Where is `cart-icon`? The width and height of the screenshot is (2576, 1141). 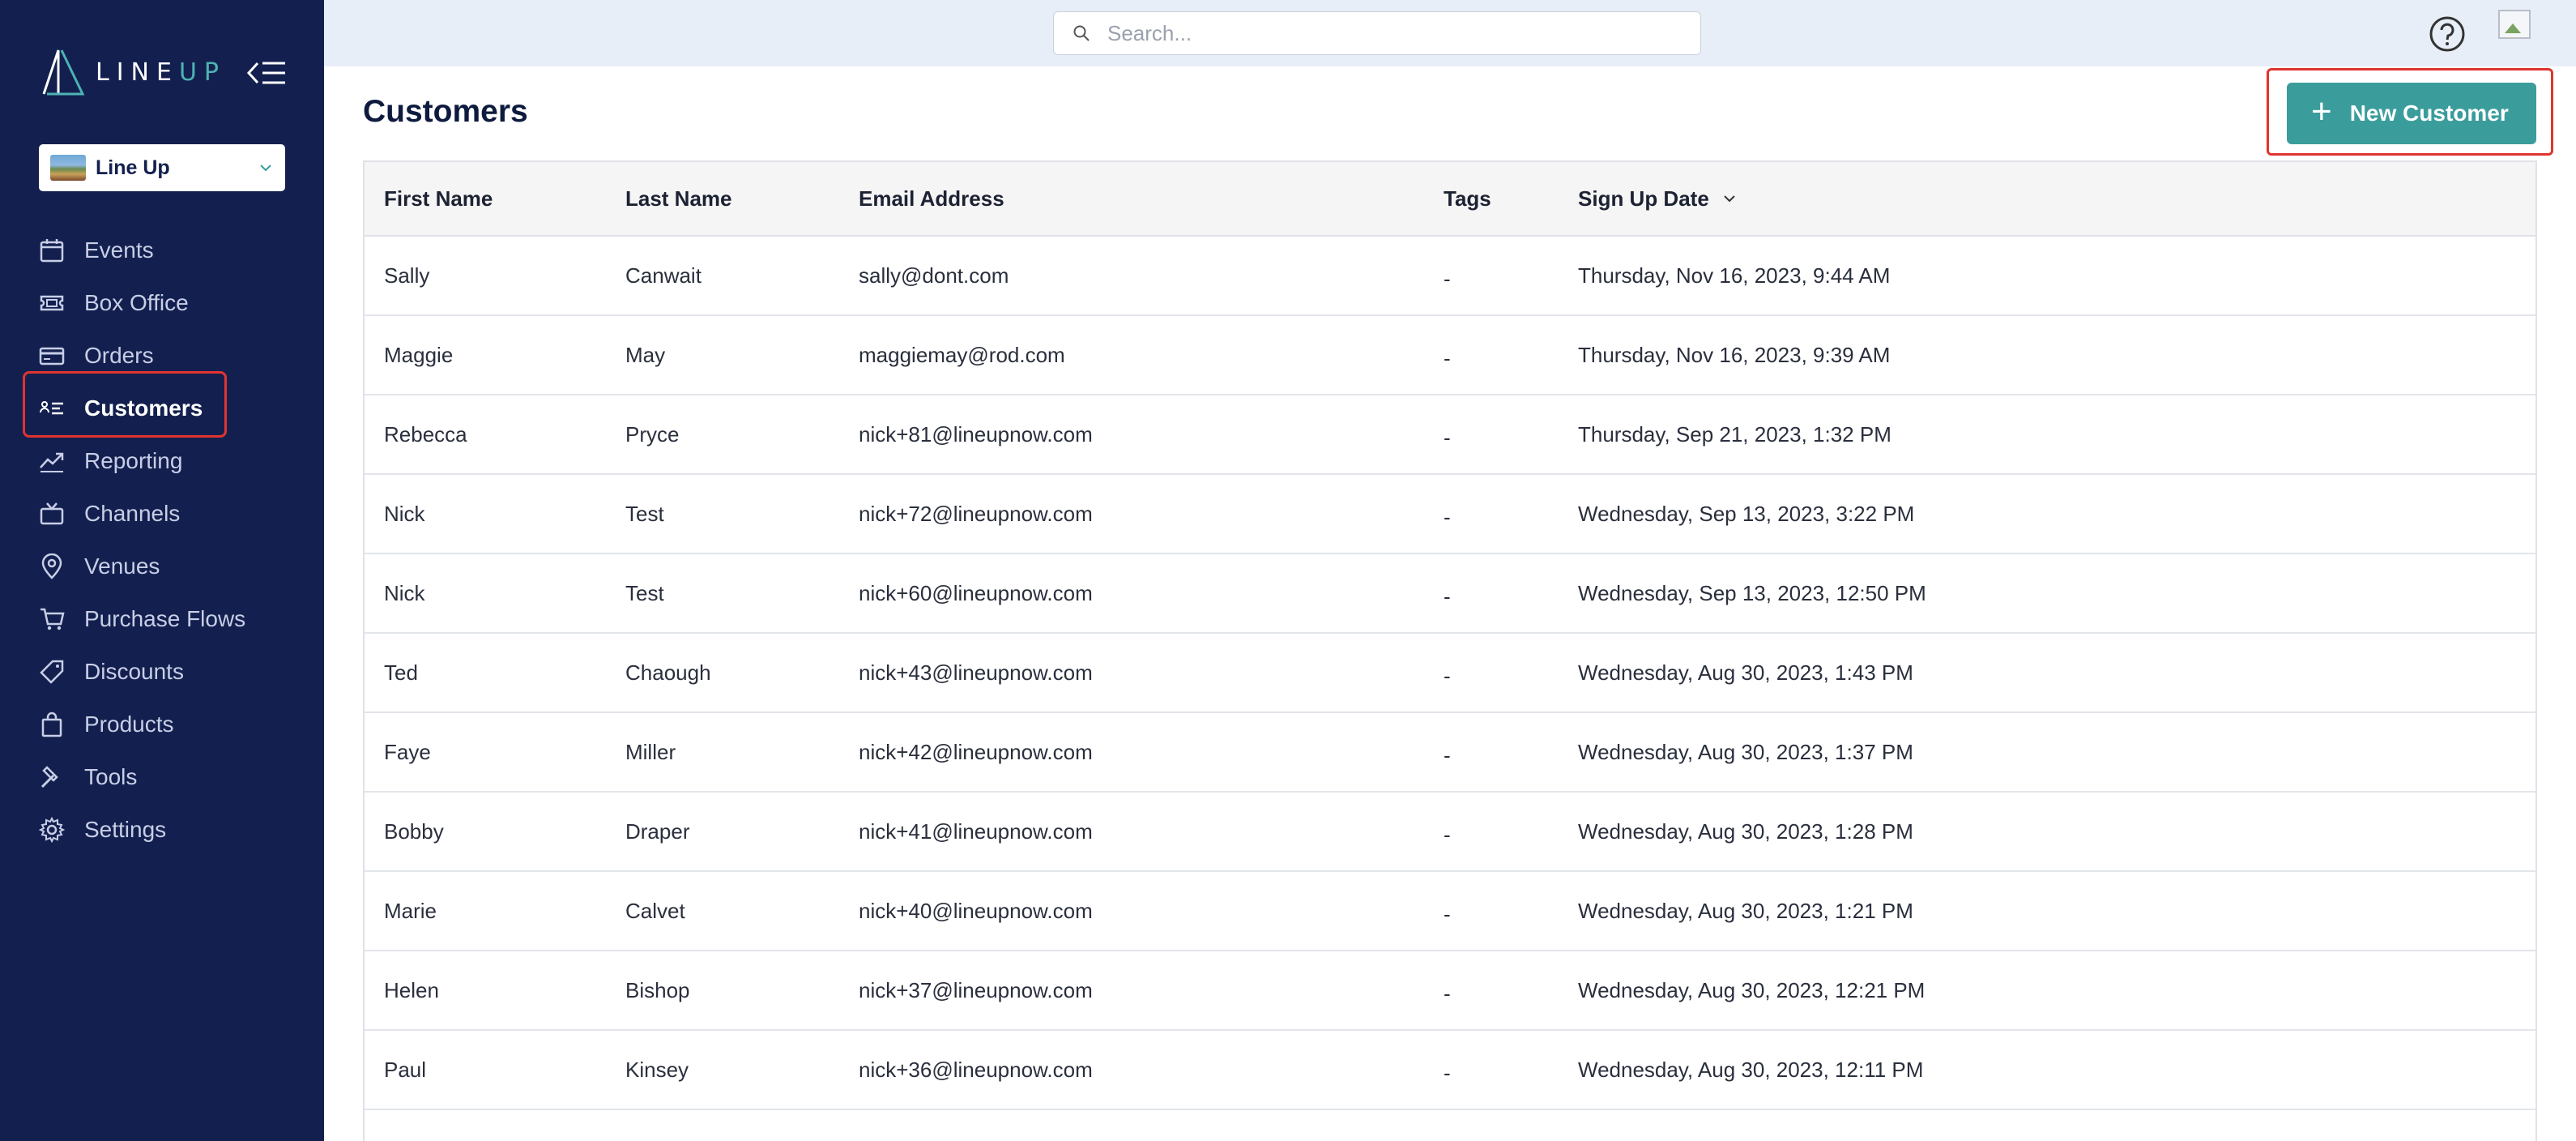
cart-icon is located at coordinates (53, 619).